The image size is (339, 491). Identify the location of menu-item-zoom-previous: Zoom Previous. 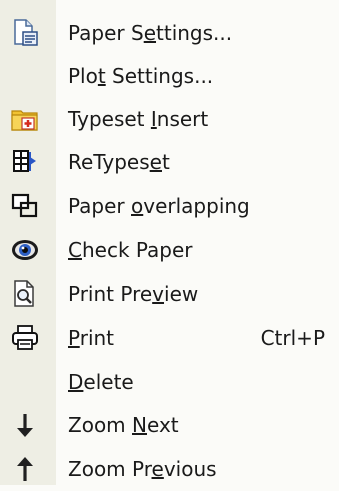
(169, 469).